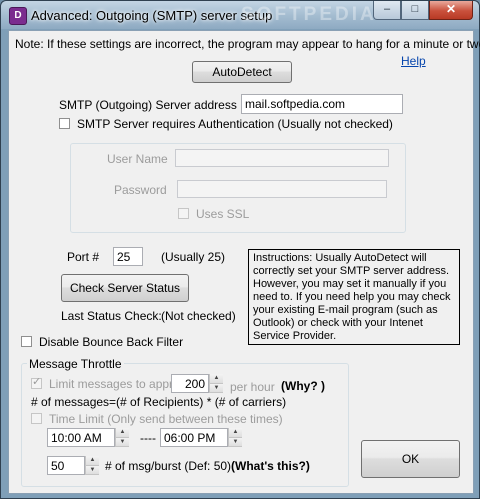  What do you see at coordinates (223, 214) in the screenshot?
I see `ssl-label: Uses SSL` at bounding box center [223, 214].